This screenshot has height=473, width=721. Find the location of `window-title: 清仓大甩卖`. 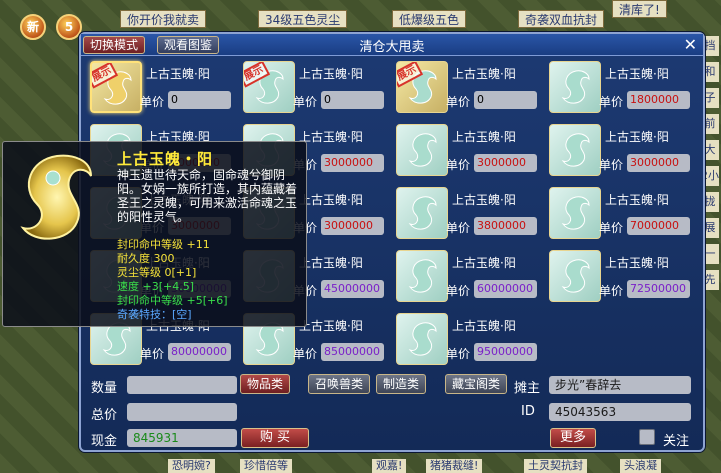

window-title: 清仓大甩卖 is located at coordinates (392, 47).